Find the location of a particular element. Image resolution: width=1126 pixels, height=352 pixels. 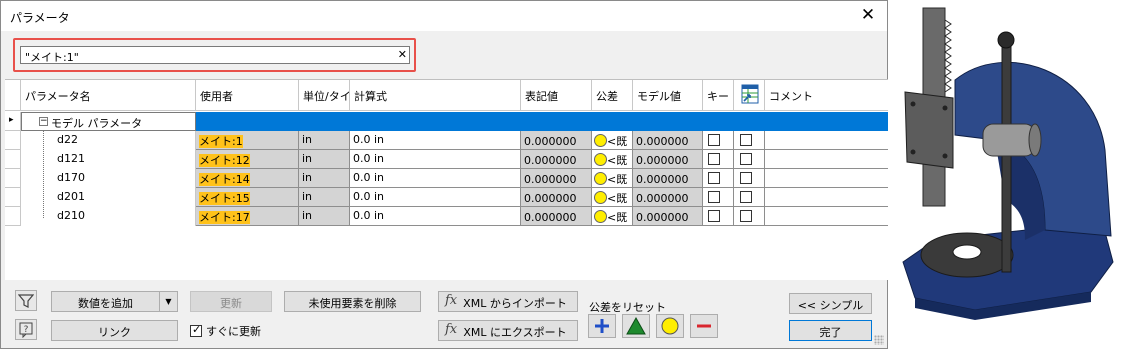

table-icon is located at coordinates (750, 94).